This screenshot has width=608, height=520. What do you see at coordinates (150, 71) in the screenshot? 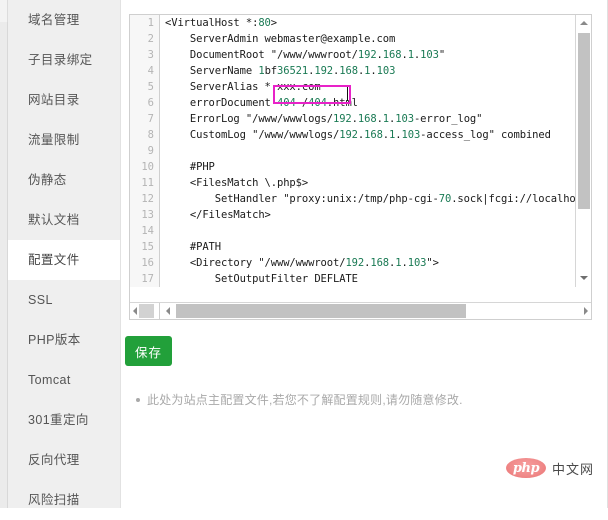
I see `line-number: 4` at bounding box center [150, 71].